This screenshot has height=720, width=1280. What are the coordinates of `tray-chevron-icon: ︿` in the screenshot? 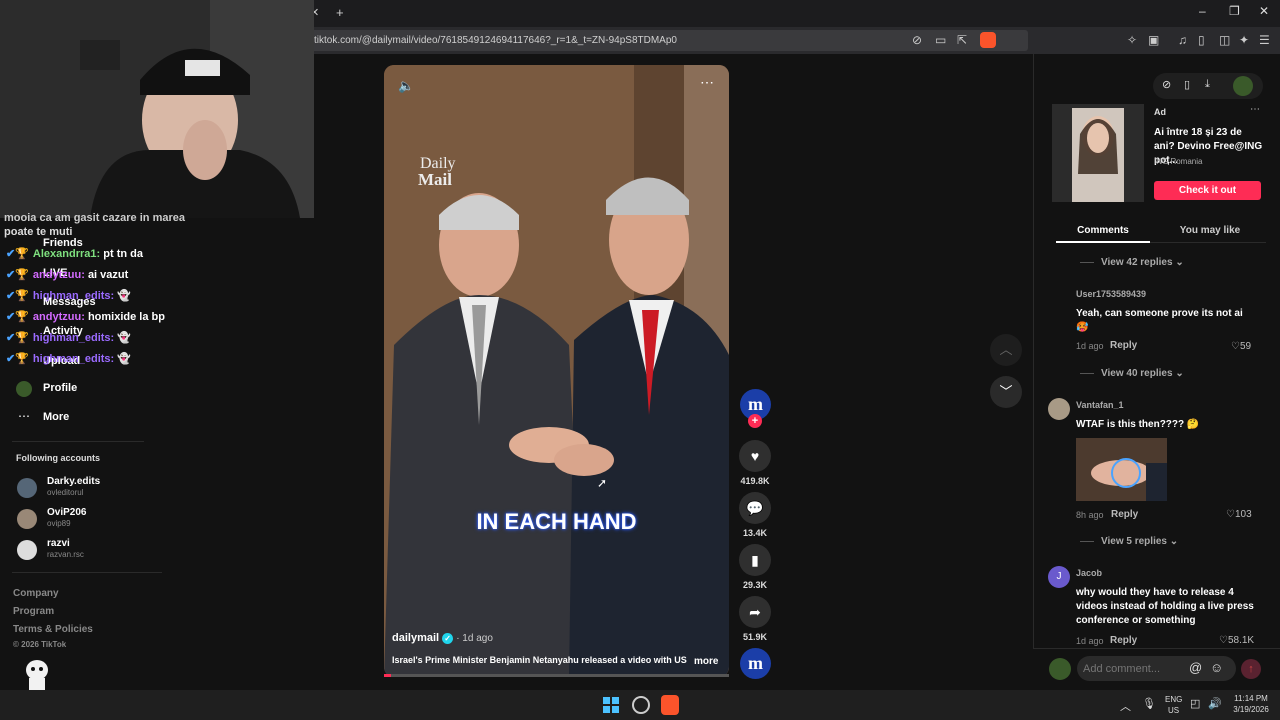 It's located at (1125, 706).